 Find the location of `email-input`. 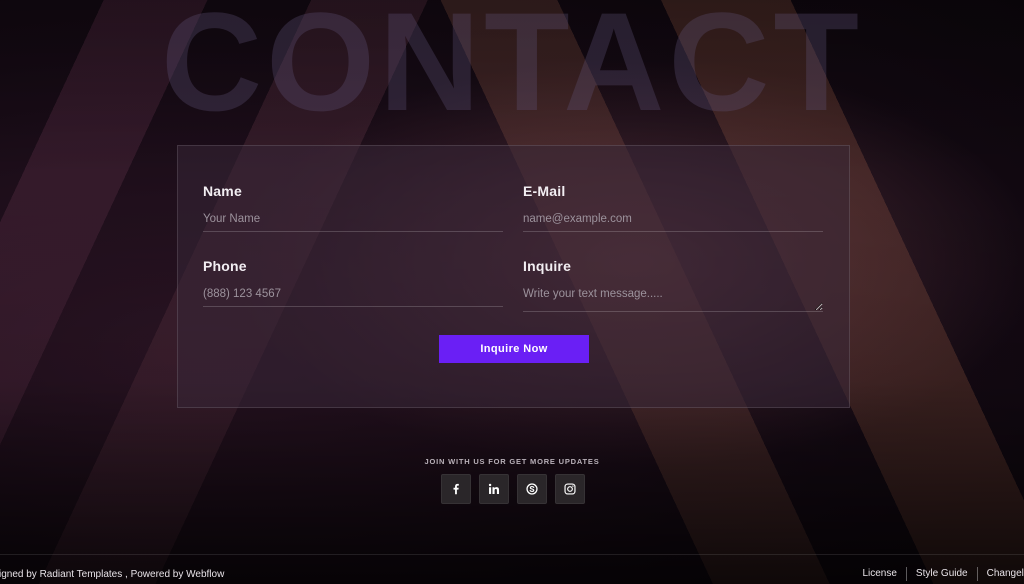

email-input is located at coordinates (673, 222).